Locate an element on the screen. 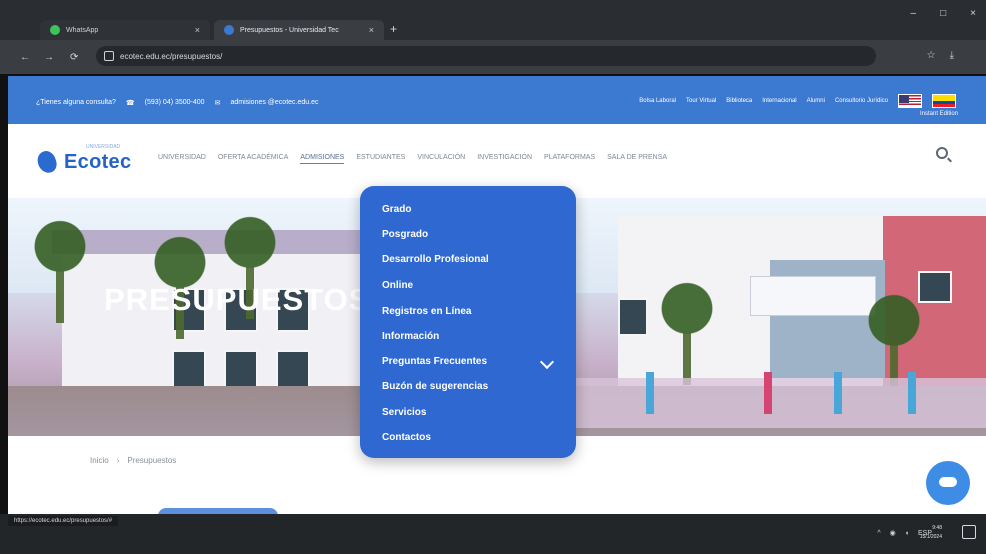 Image resolution: width=986 pixels, height=554 pixels. volume-icon: ◖ is located at coordinates (907, 533).